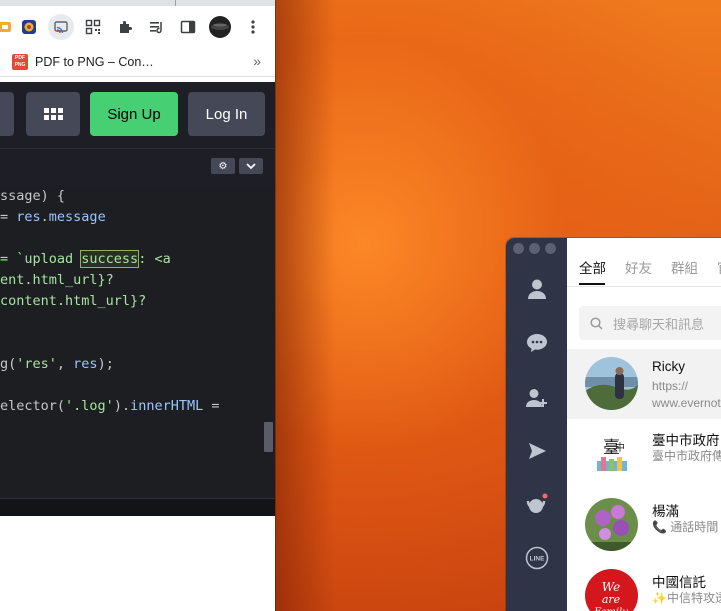 This screenshot has width=721, height=611. Describe the element at coordinates (611, 587) in the screenshot. I see `svg-text: We` at that location.